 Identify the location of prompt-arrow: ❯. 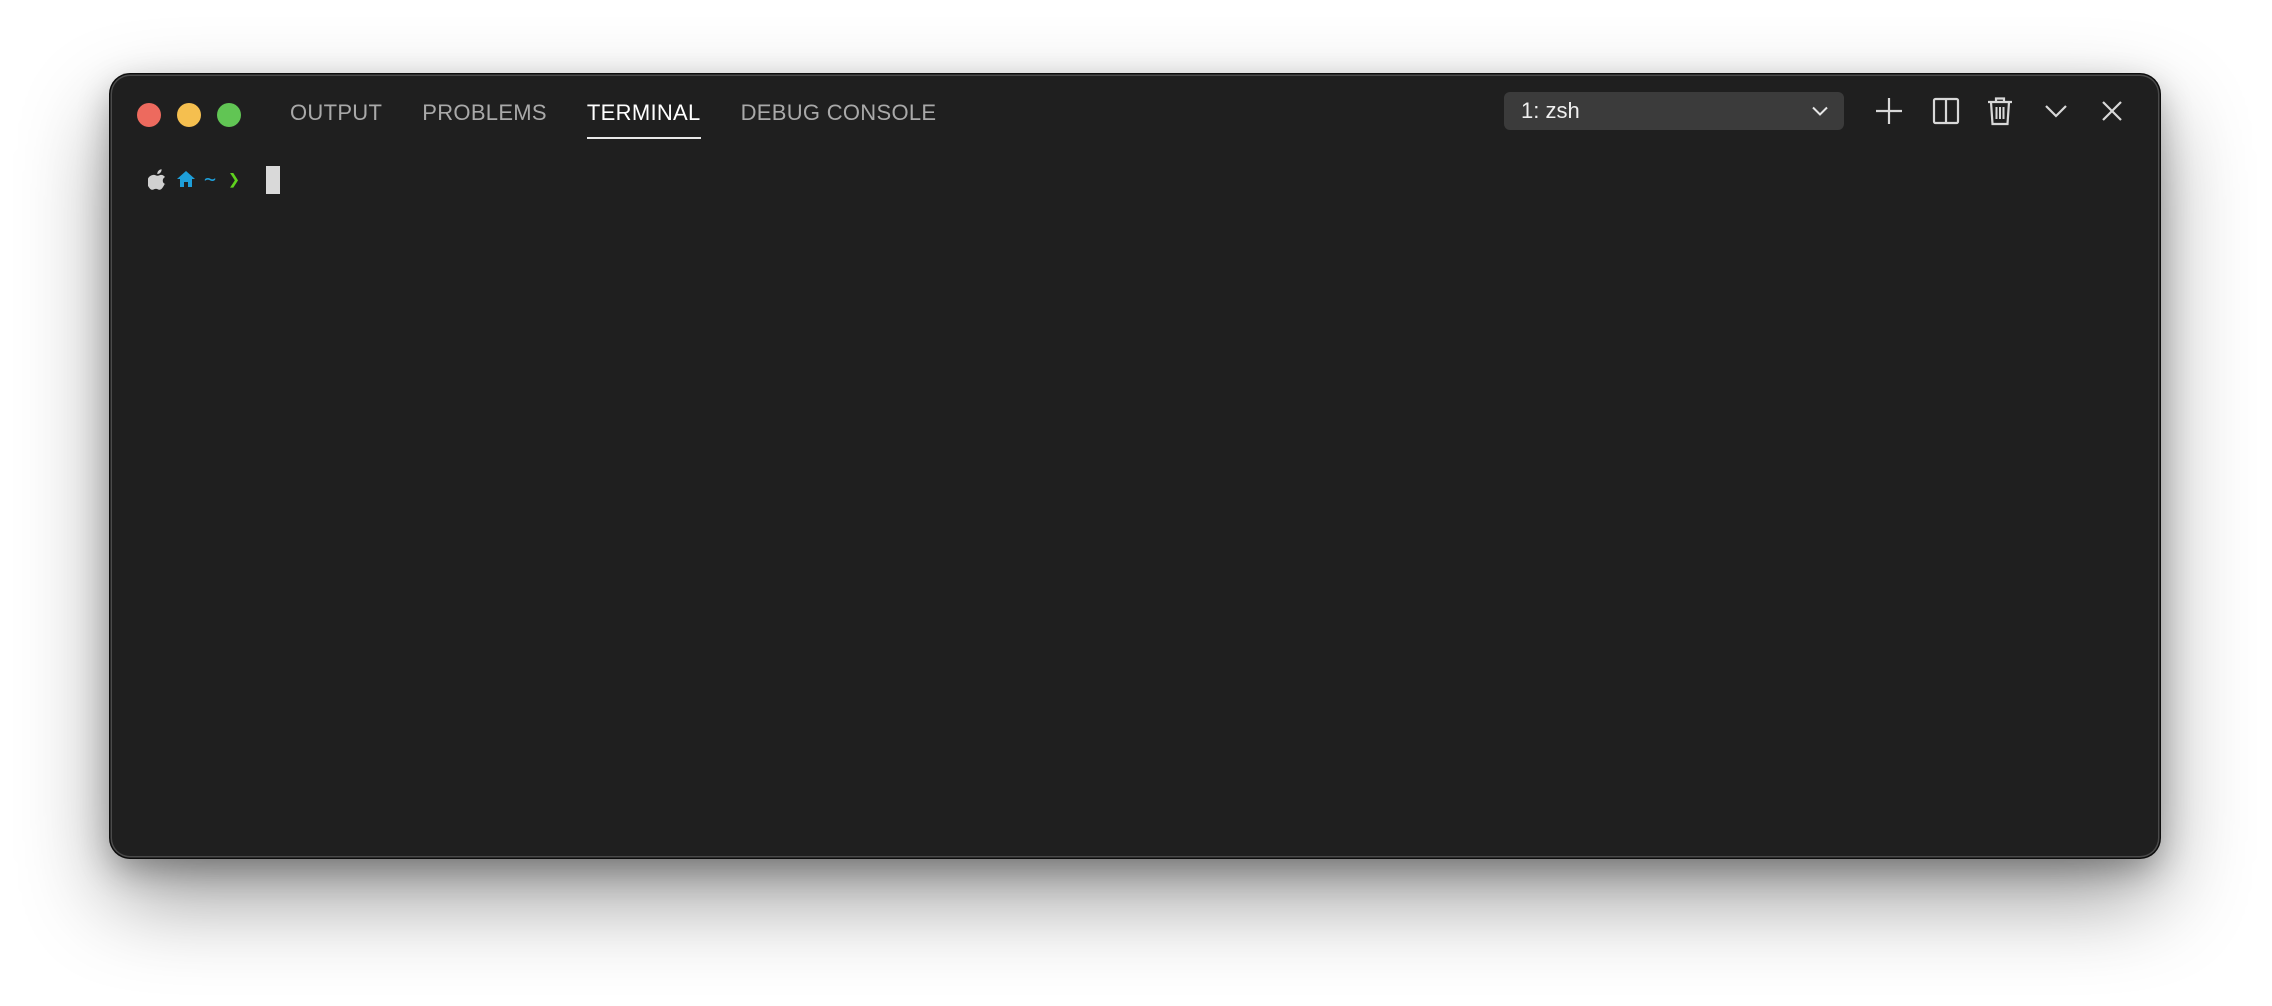
(234, 179).